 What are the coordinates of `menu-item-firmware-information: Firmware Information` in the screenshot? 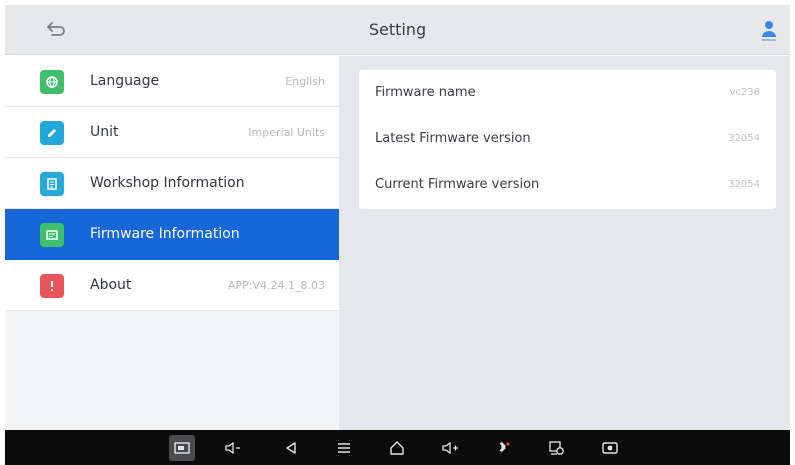 It's located at (172, 234).